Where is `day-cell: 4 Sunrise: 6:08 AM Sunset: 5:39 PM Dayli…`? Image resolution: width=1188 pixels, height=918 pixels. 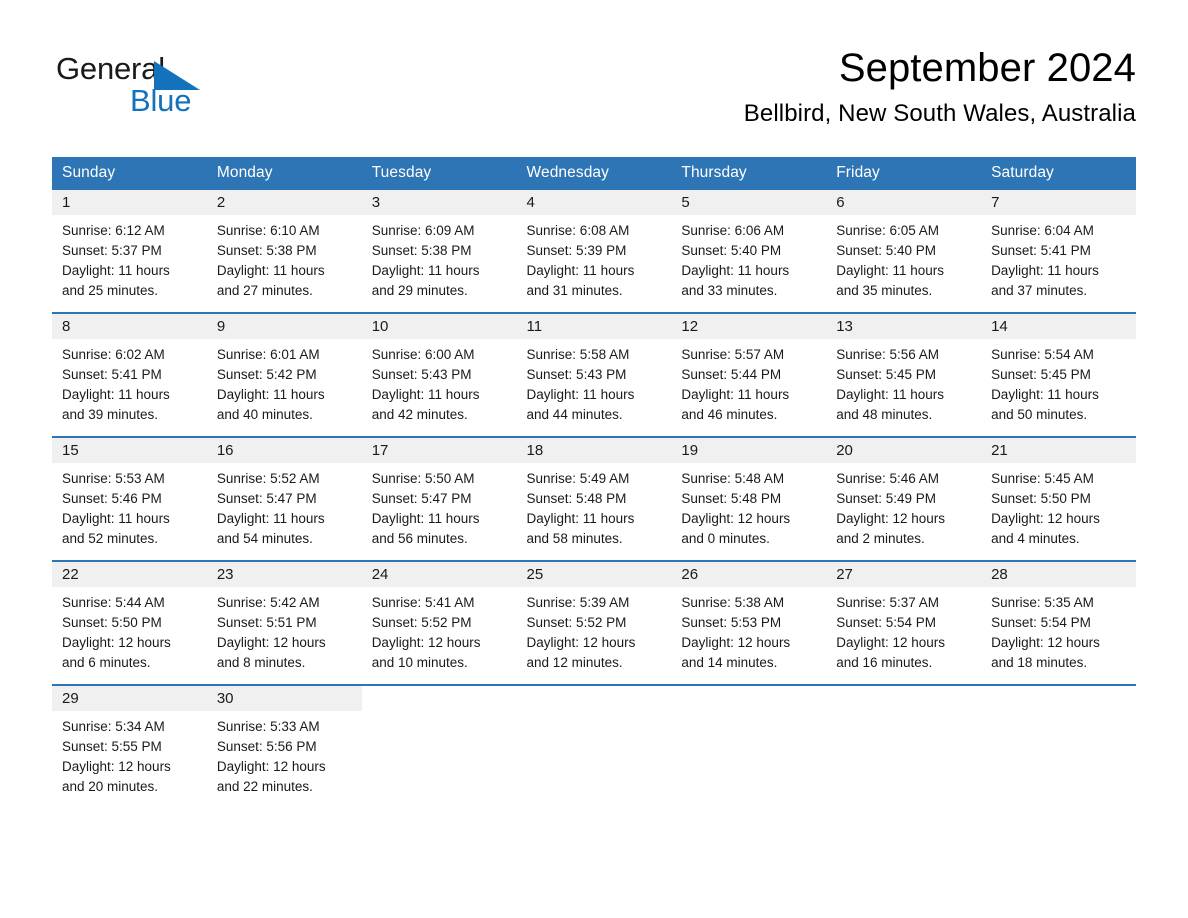
day-cell: 4 Sunrise: 6:08 AM Sunset: 5:39 PM Dayli… is located at coordinates (594, 251).